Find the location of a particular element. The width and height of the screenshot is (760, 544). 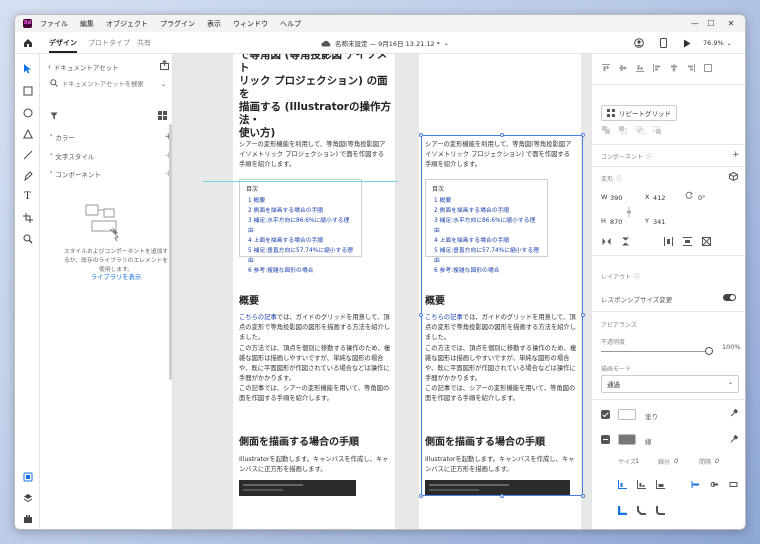

align-bottom-icon is located at coordinates (640, 69).